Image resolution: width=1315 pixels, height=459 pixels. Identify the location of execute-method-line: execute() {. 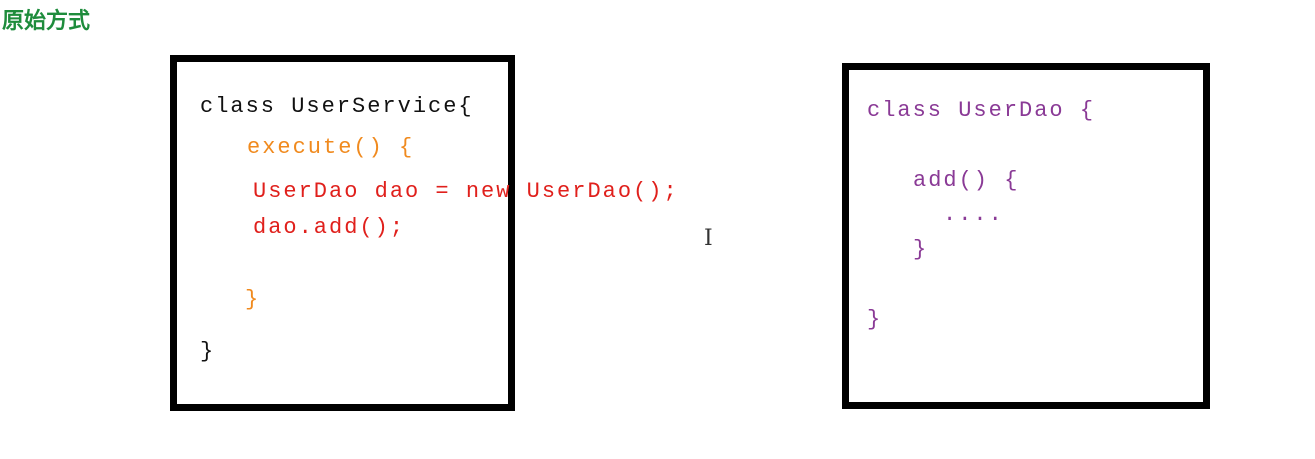
(331, 147).